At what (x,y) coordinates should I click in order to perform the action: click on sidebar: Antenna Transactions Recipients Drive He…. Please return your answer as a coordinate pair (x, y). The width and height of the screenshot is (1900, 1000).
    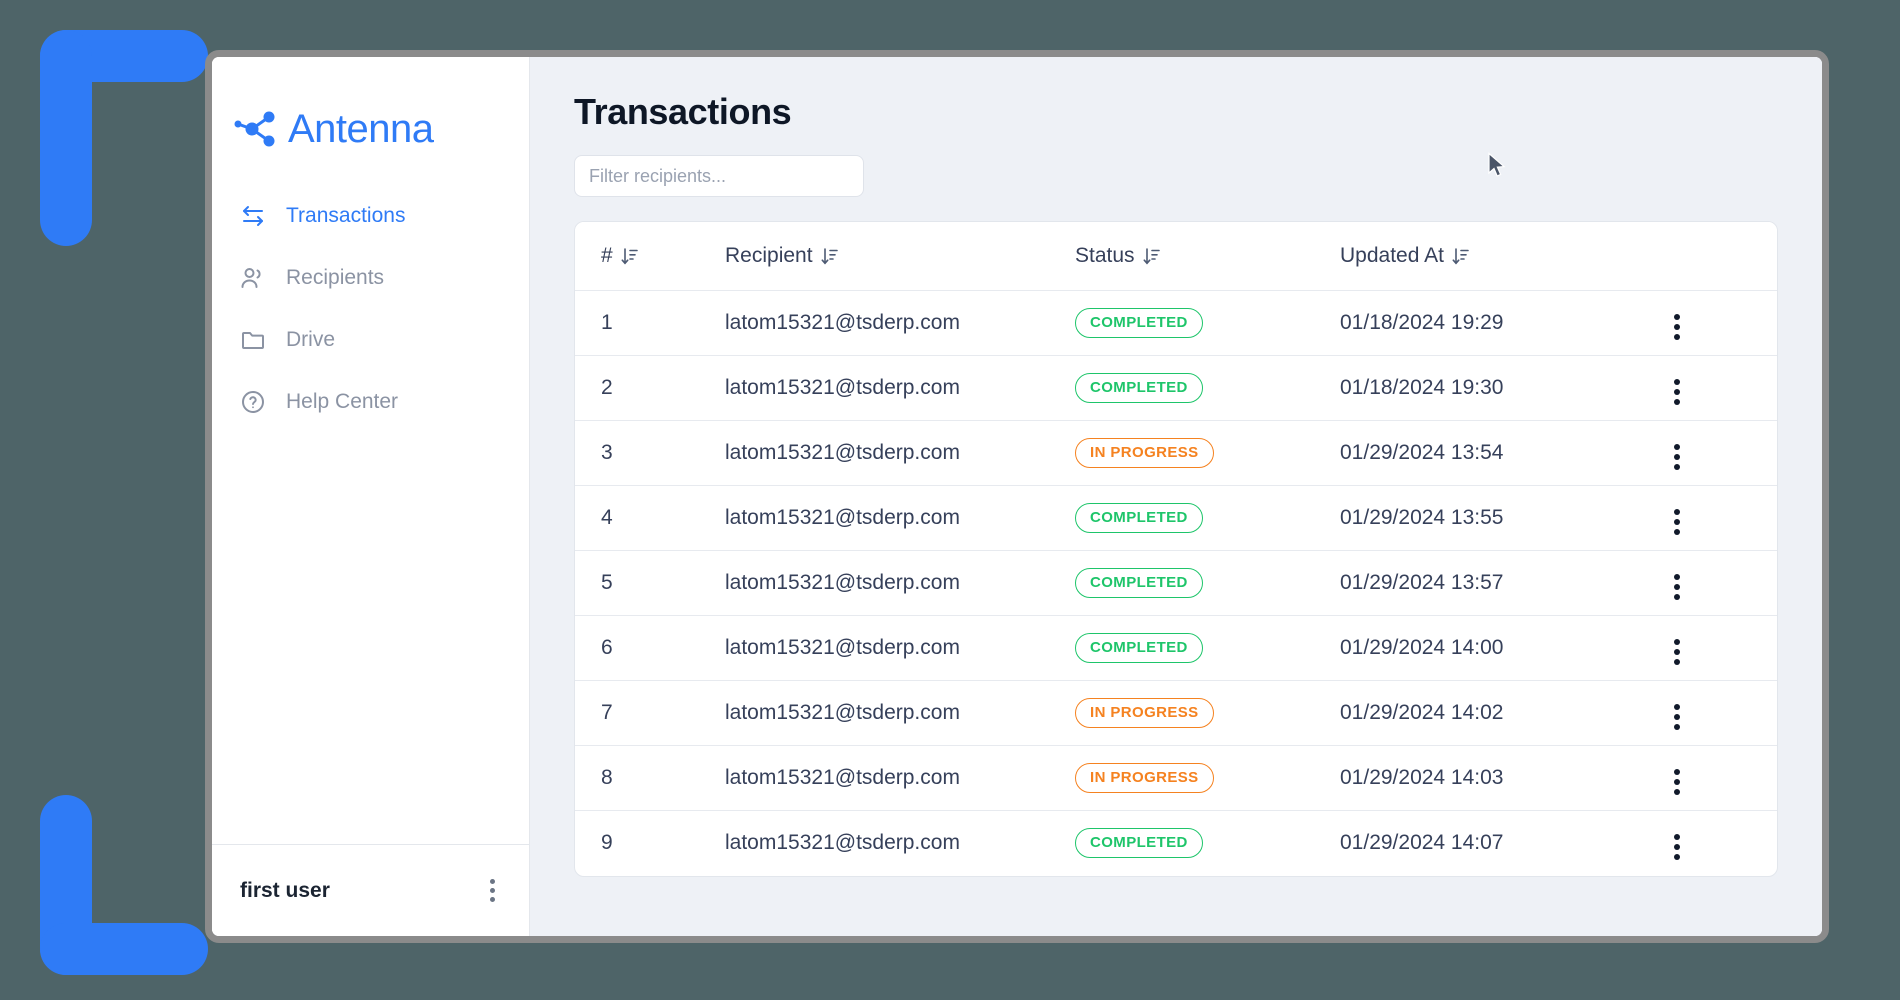
    Looking at the image, I should click on (371, 496).